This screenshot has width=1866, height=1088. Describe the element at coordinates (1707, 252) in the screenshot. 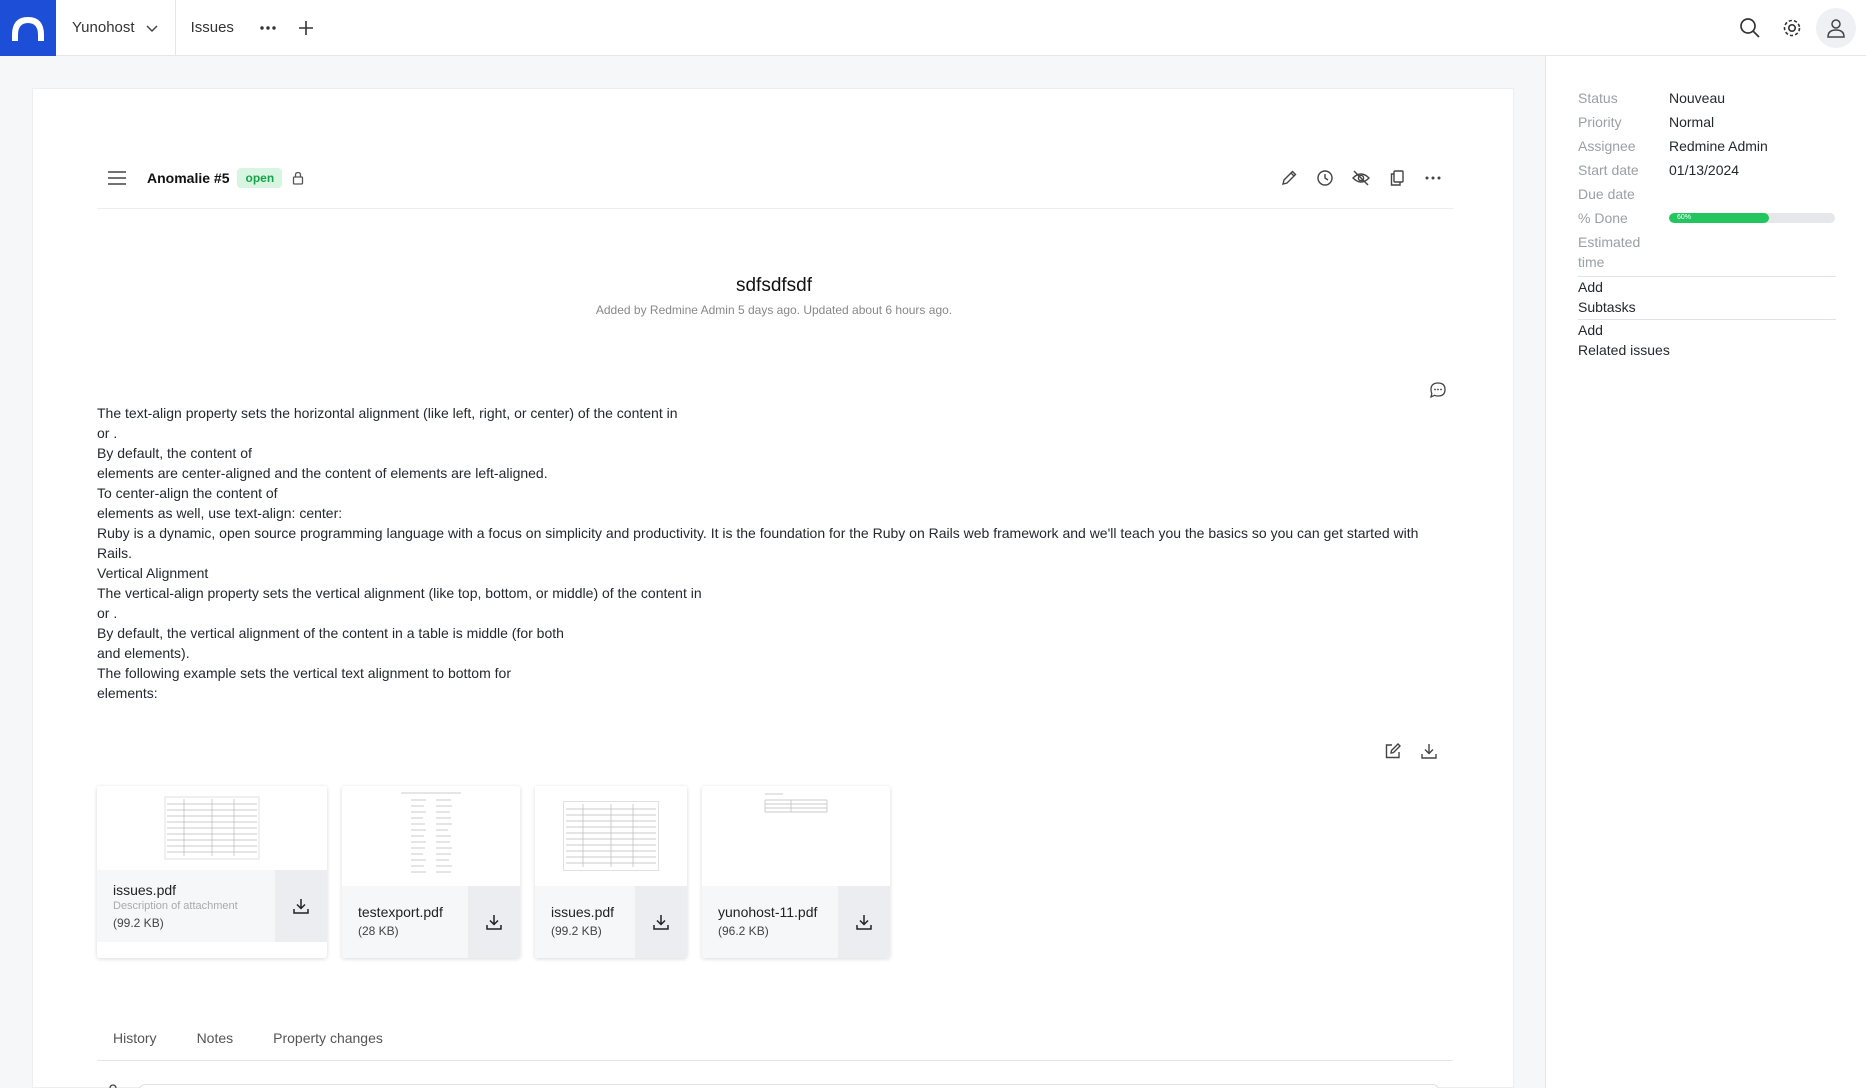

I see `prop-estimated: Estimated time` at that location.